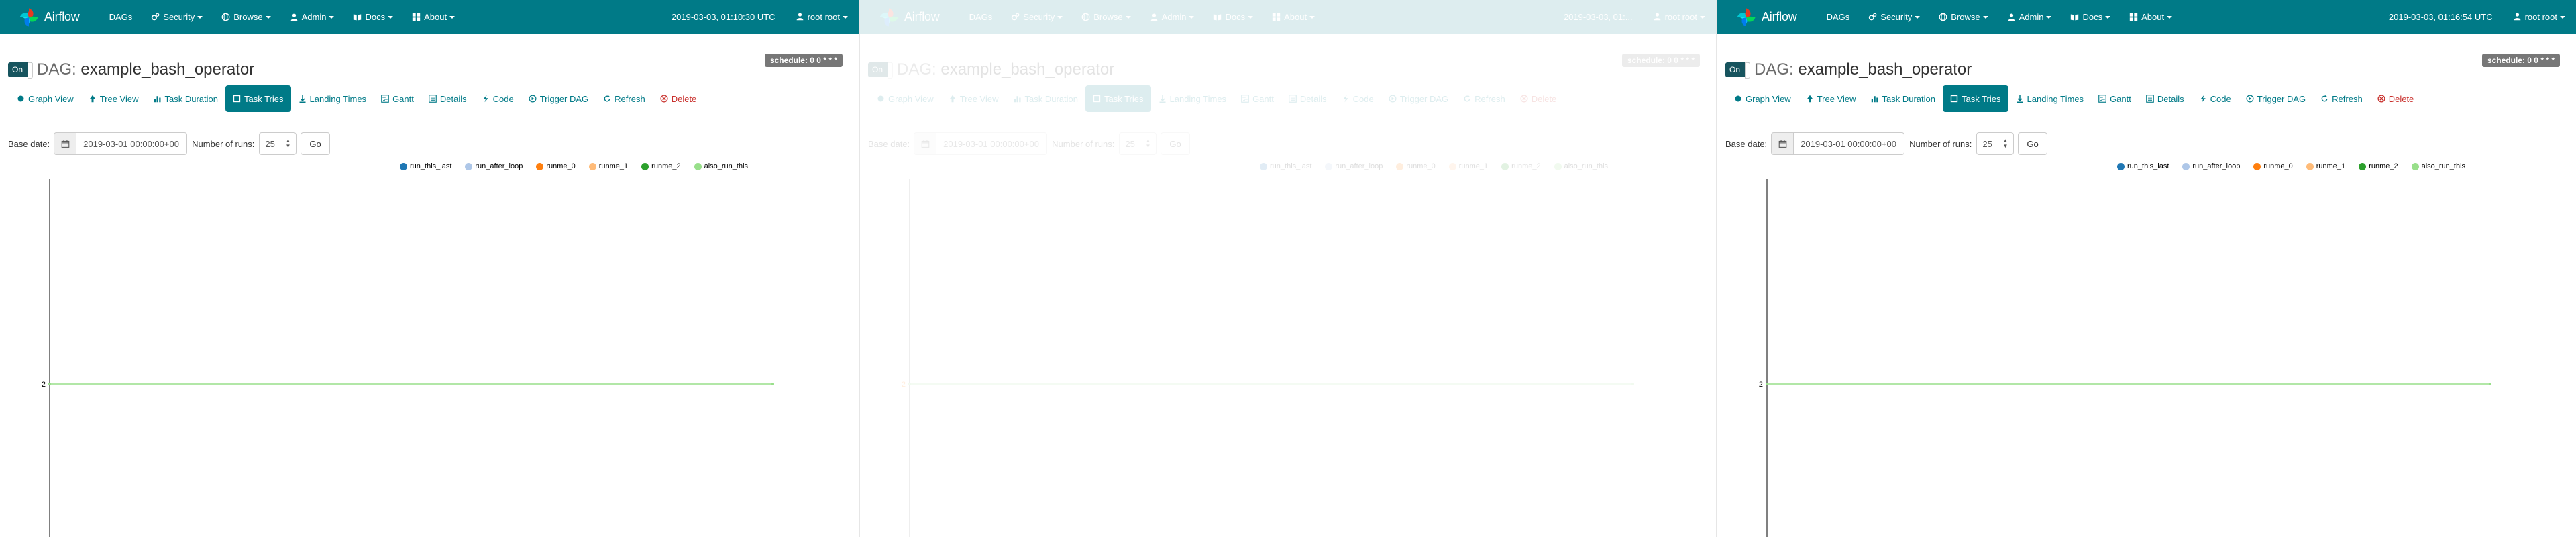 The height and width of the screenshot is (537, 2576). What do you see at coordinates (2186, 166) in the screenshot?
I see `legend-swatch` at bounding box center [2186, 166].